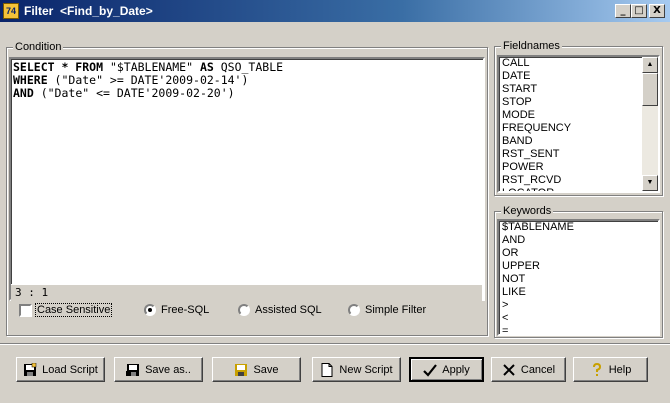 The width and height of the screenshot is (670, 403). What do you see at coordinates (570, 76) in the screenshot?
I see `fieldname-item: DATE` at bounding box center [570, 76].